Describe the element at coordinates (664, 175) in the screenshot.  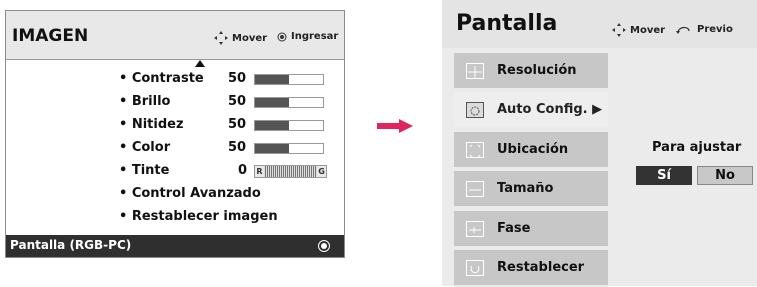
I see `yes-button: Sí` at that location.